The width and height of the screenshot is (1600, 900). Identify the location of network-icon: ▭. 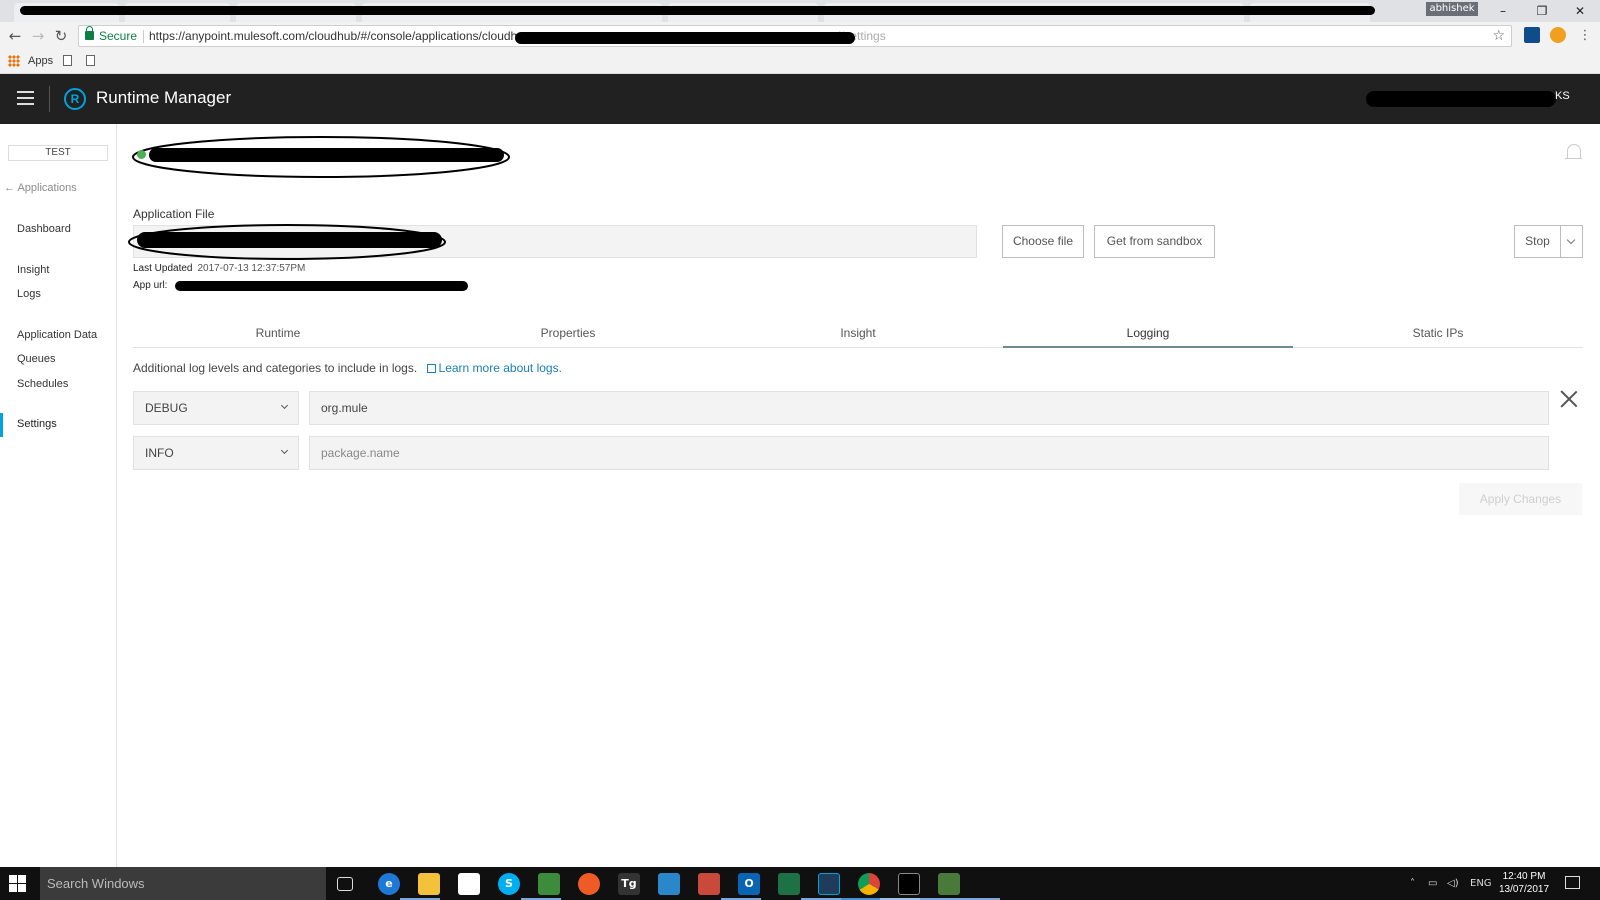
(1432, 883).